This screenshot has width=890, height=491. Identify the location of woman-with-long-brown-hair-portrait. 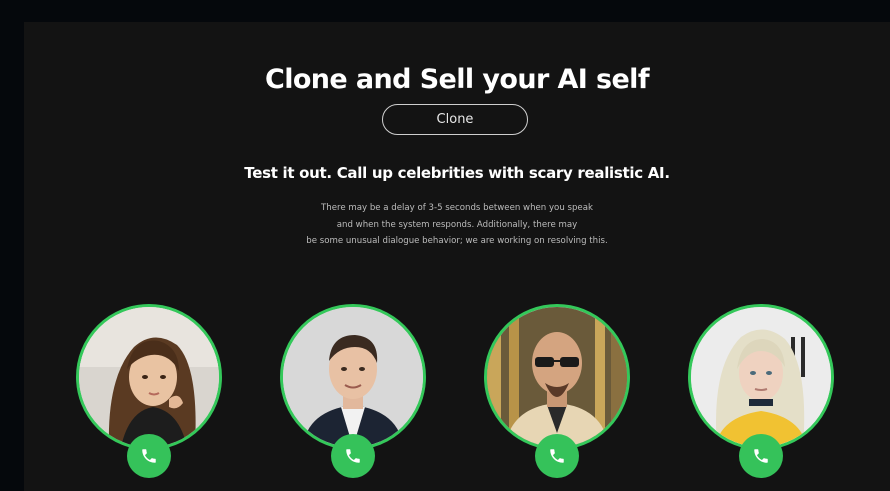
(149, 377).